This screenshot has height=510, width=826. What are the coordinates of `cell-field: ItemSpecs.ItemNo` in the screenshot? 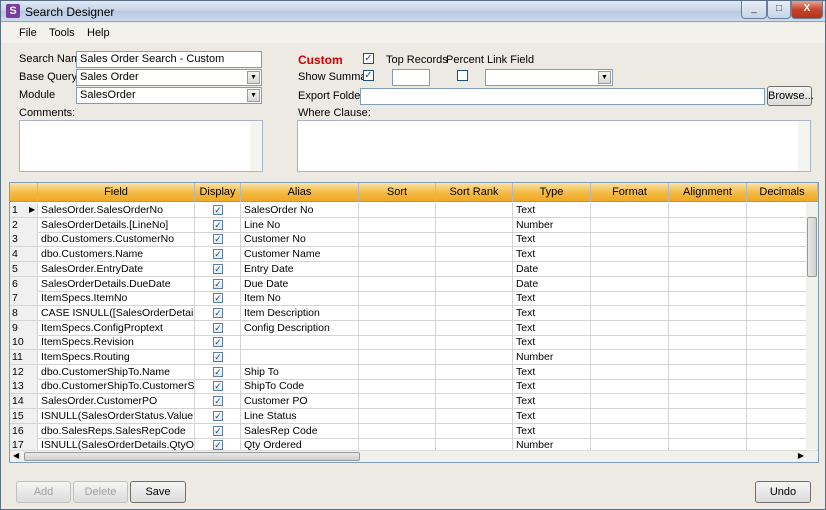 It's located at (116, 299).